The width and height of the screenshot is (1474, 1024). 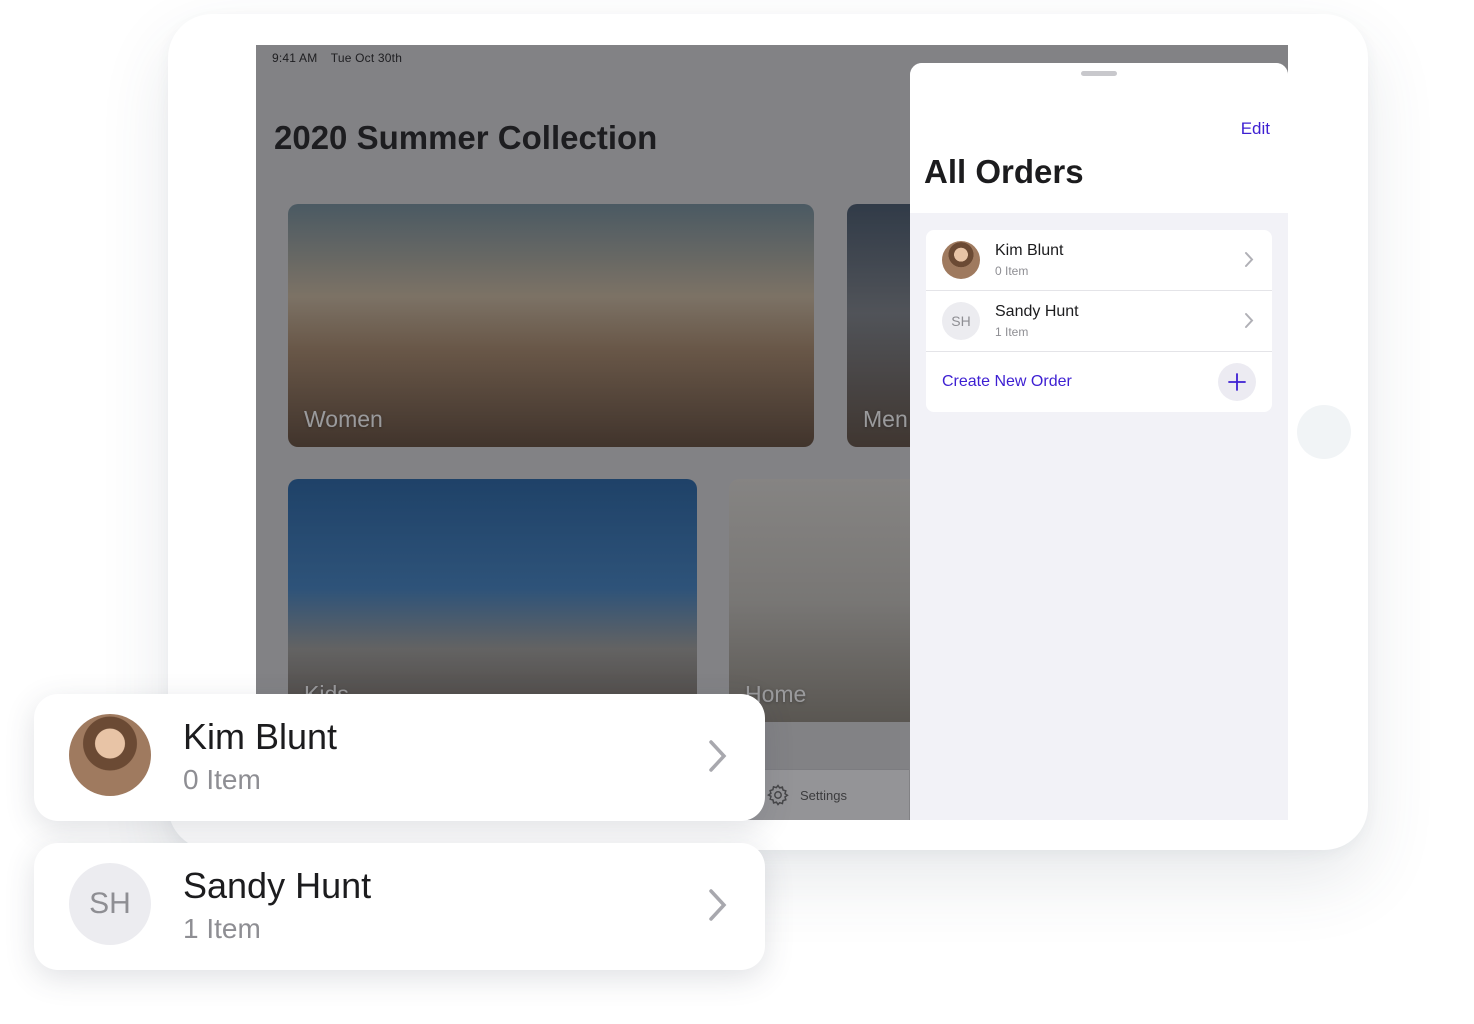 I want to click on add-order-button, so click(x=1237, y=382).